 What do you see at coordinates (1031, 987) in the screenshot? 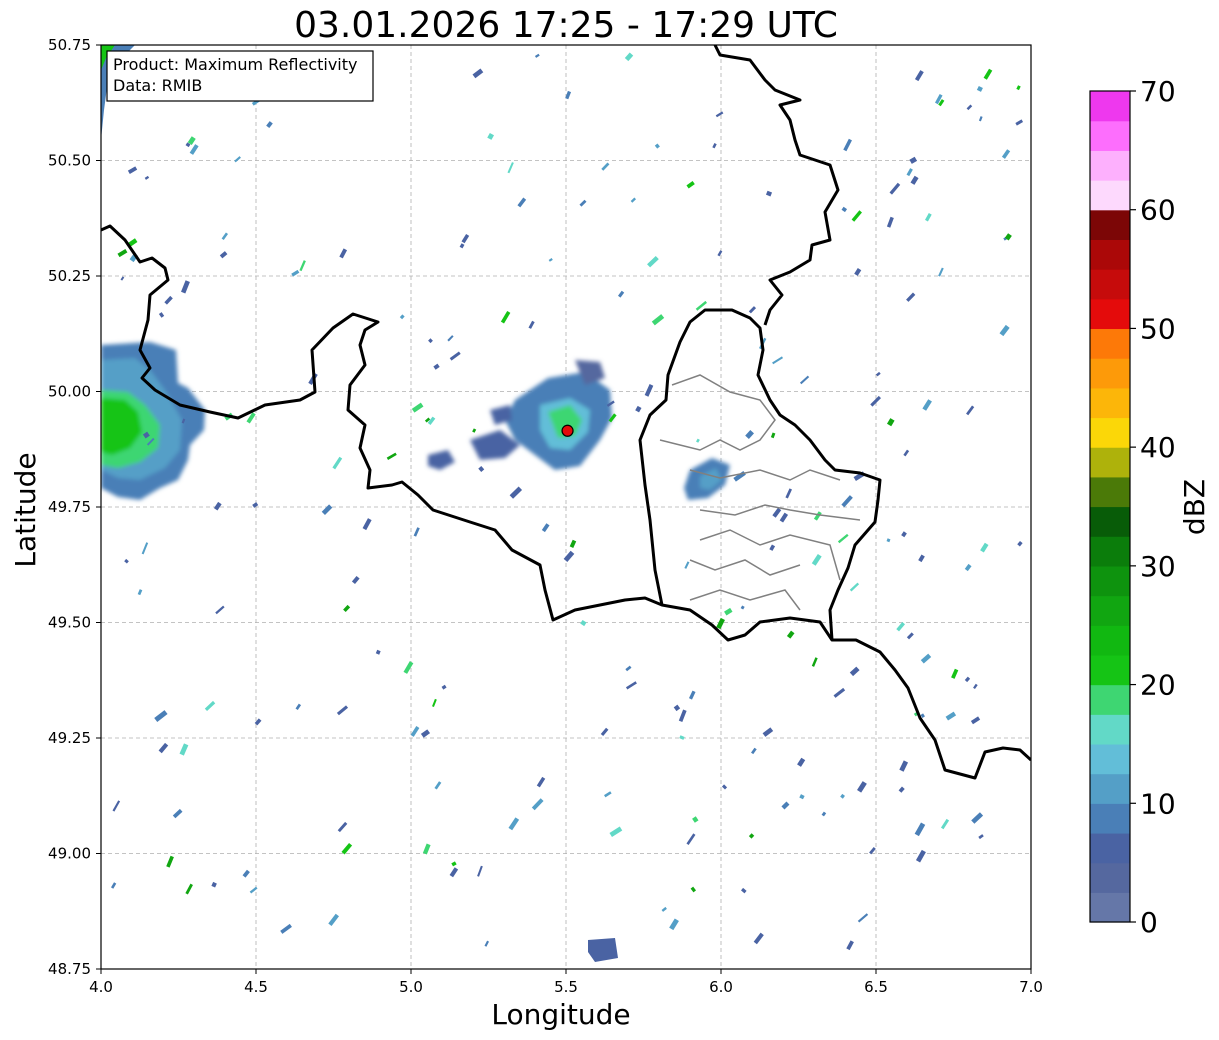
I see `x-tick-label: 7.0` at bounding box center [1031, 987].